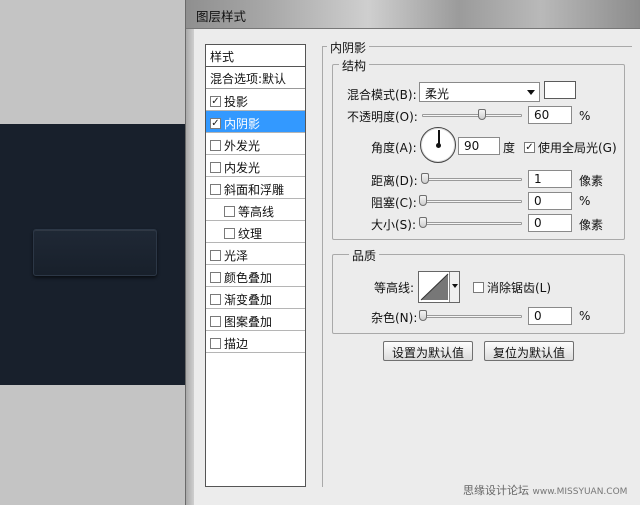 The image size is (640, 505). I want to click on style-item-label: 内阴影, so click(242, 123).